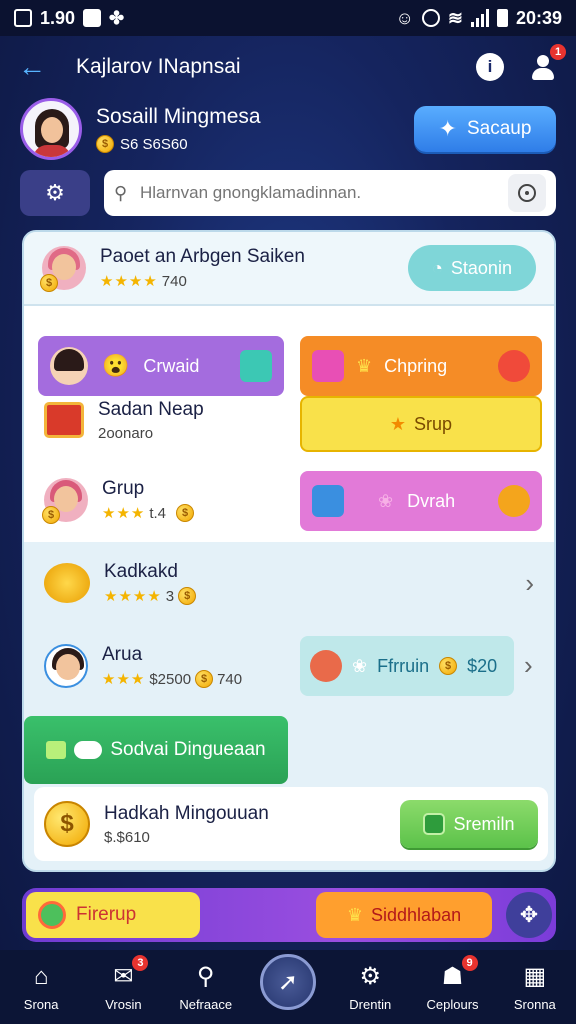 Image resolution: width=576 pixels, height=1024 pixels. I want to click on status-time-left: 1.90, so click(58, 17).